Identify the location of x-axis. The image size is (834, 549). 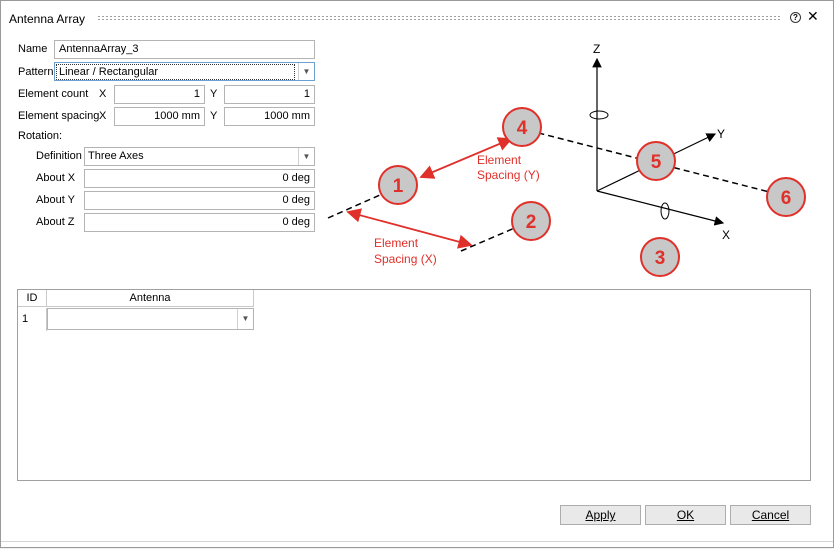
(660, 208).